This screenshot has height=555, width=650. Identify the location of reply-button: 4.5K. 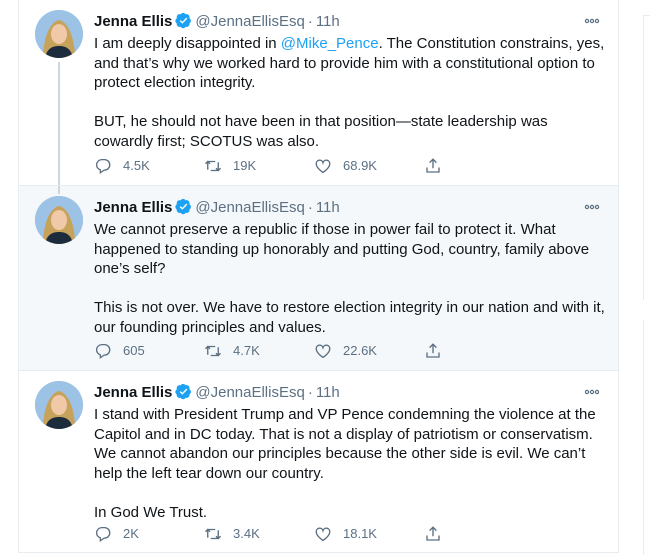
(122, 166).